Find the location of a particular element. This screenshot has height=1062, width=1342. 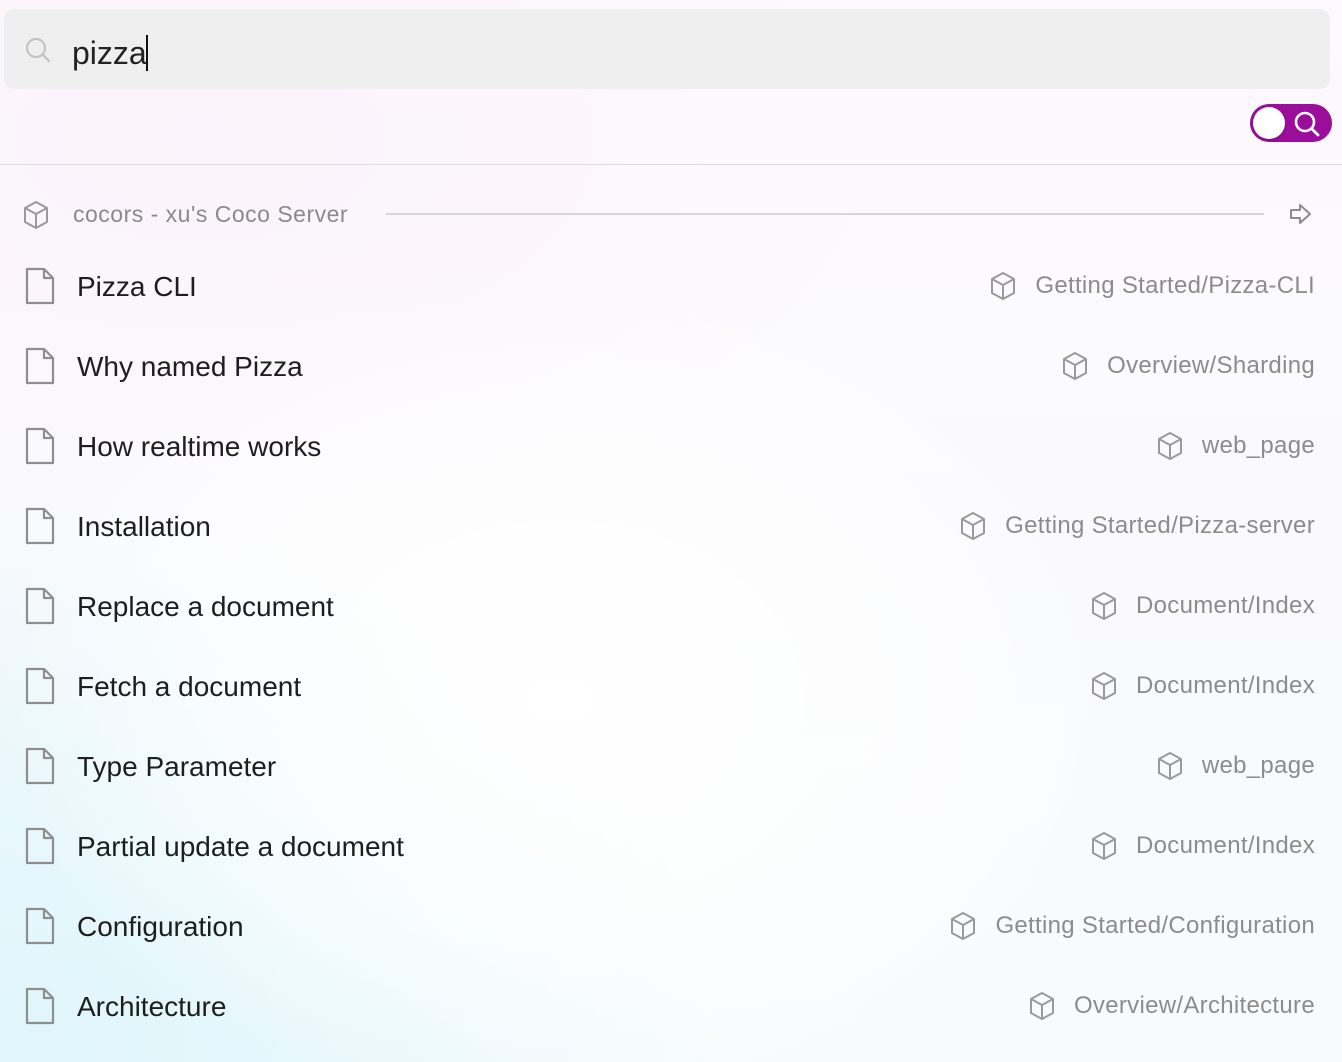

search-query-text: pizza is located at coordinates (109, 53).